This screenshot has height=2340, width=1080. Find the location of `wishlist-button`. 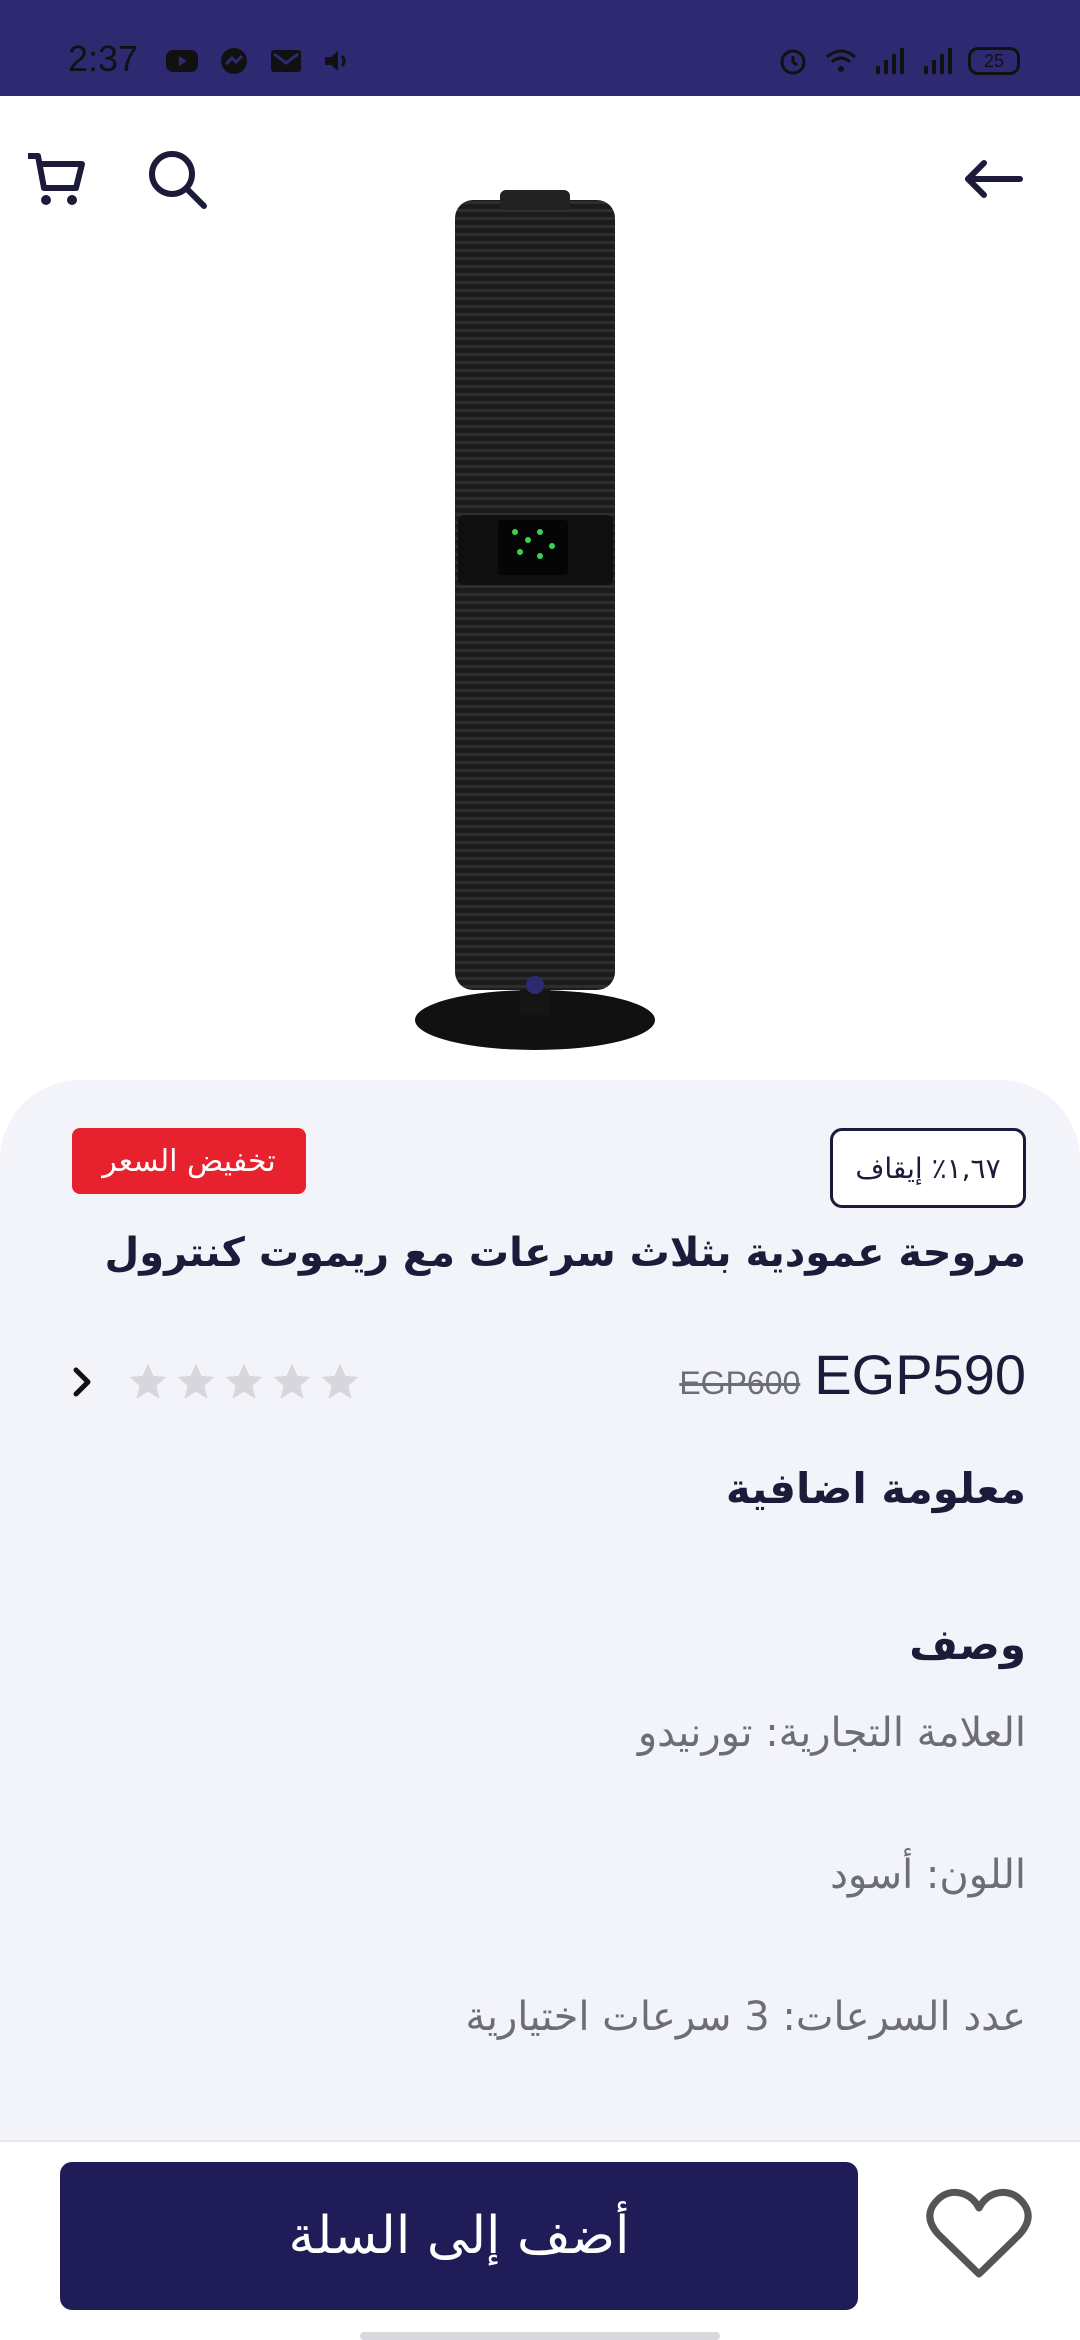

wishlist-button is located at coordinates (979, 2234).